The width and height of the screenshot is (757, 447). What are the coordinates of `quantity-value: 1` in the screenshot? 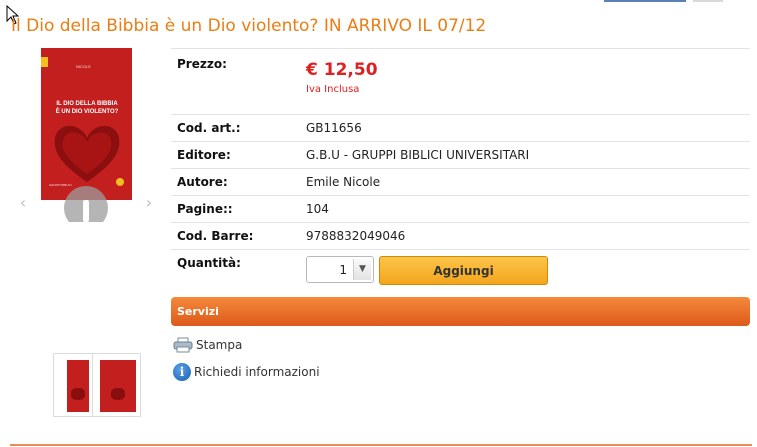 It's located at (343, 270).